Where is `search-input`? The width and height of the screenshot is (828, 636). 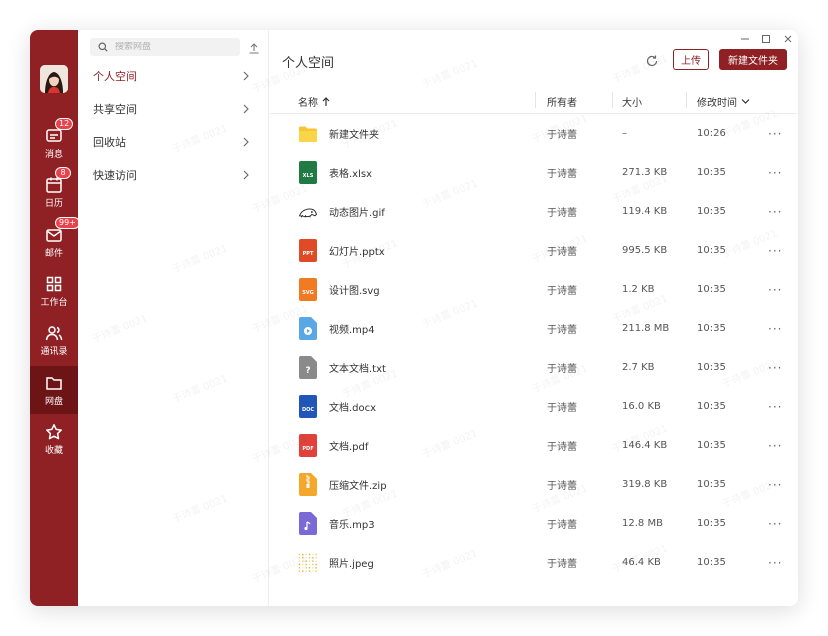
search-input is located at coordinates (170, 47).